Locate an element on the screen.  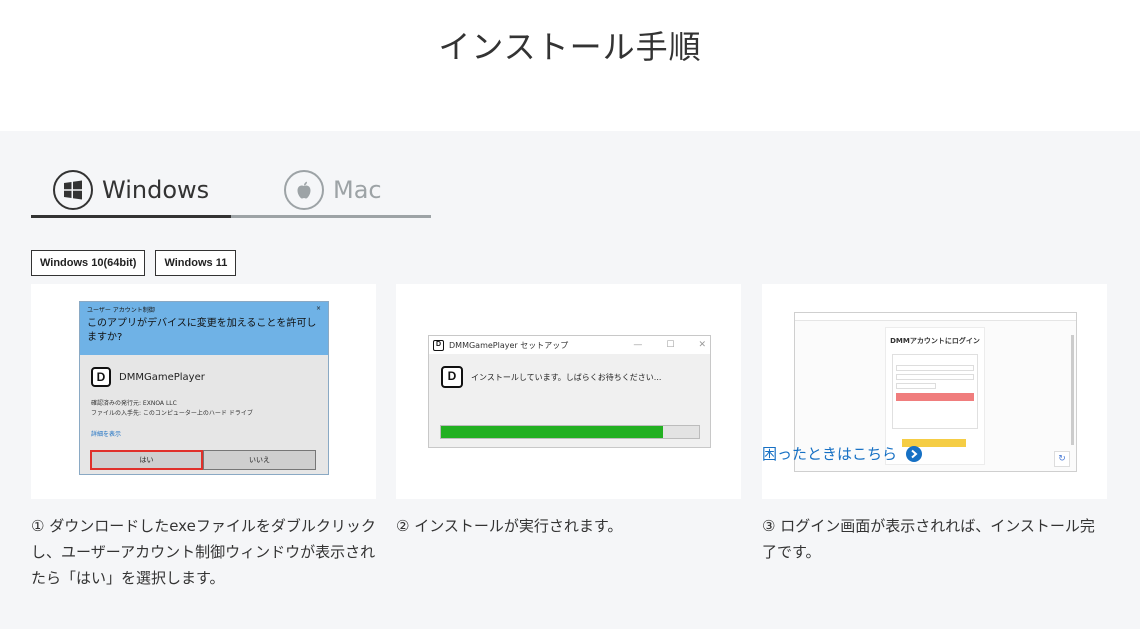
uac-no-button: いいえ is located at coordinates (259, 460).